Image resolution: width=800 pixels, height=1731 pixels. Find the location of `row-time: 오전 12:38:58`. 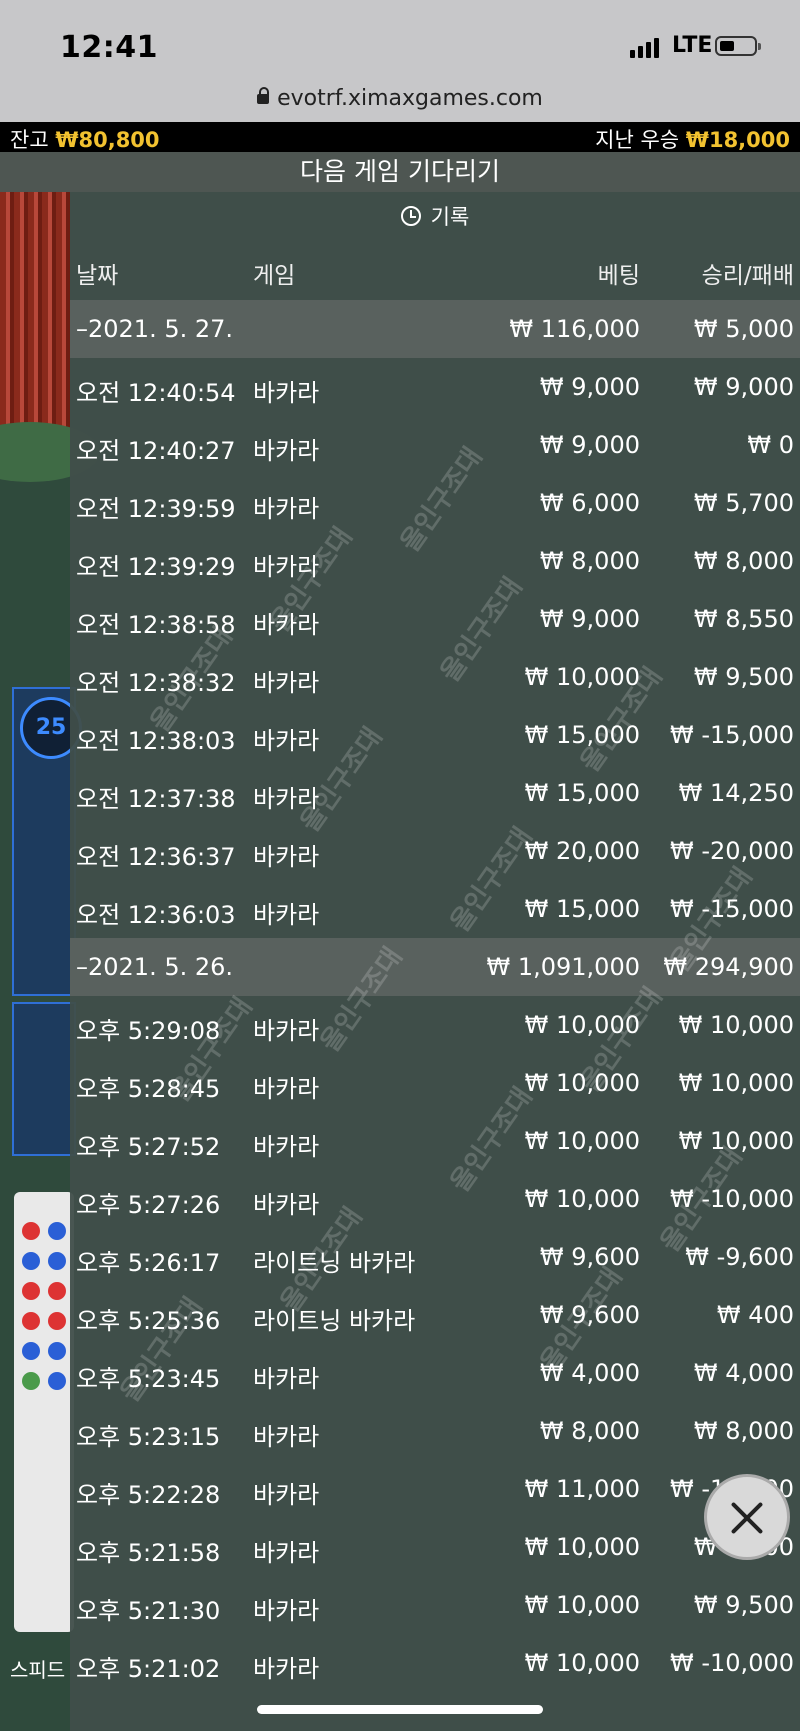

row-time: 오전 12:38:58 is located at coordinates (156, 625).